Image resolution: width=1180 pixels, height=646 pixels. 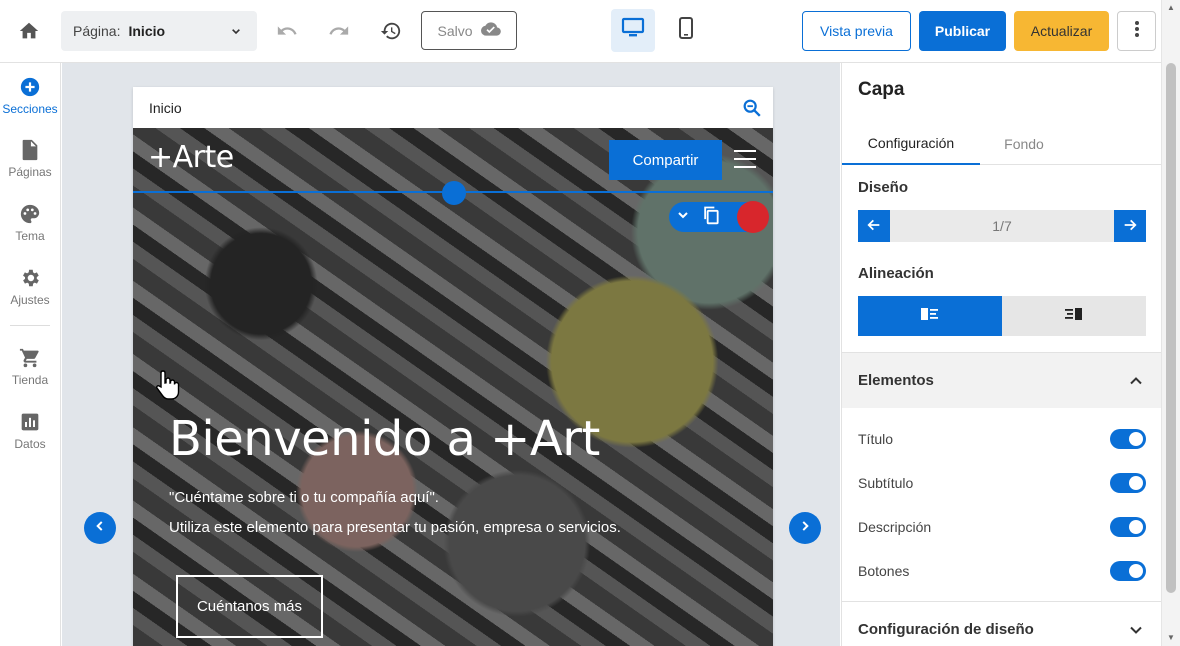 What do you see at coordinates (391, 31) in the screenshot?
I see `history-icon` at bounding box center [391, 31].